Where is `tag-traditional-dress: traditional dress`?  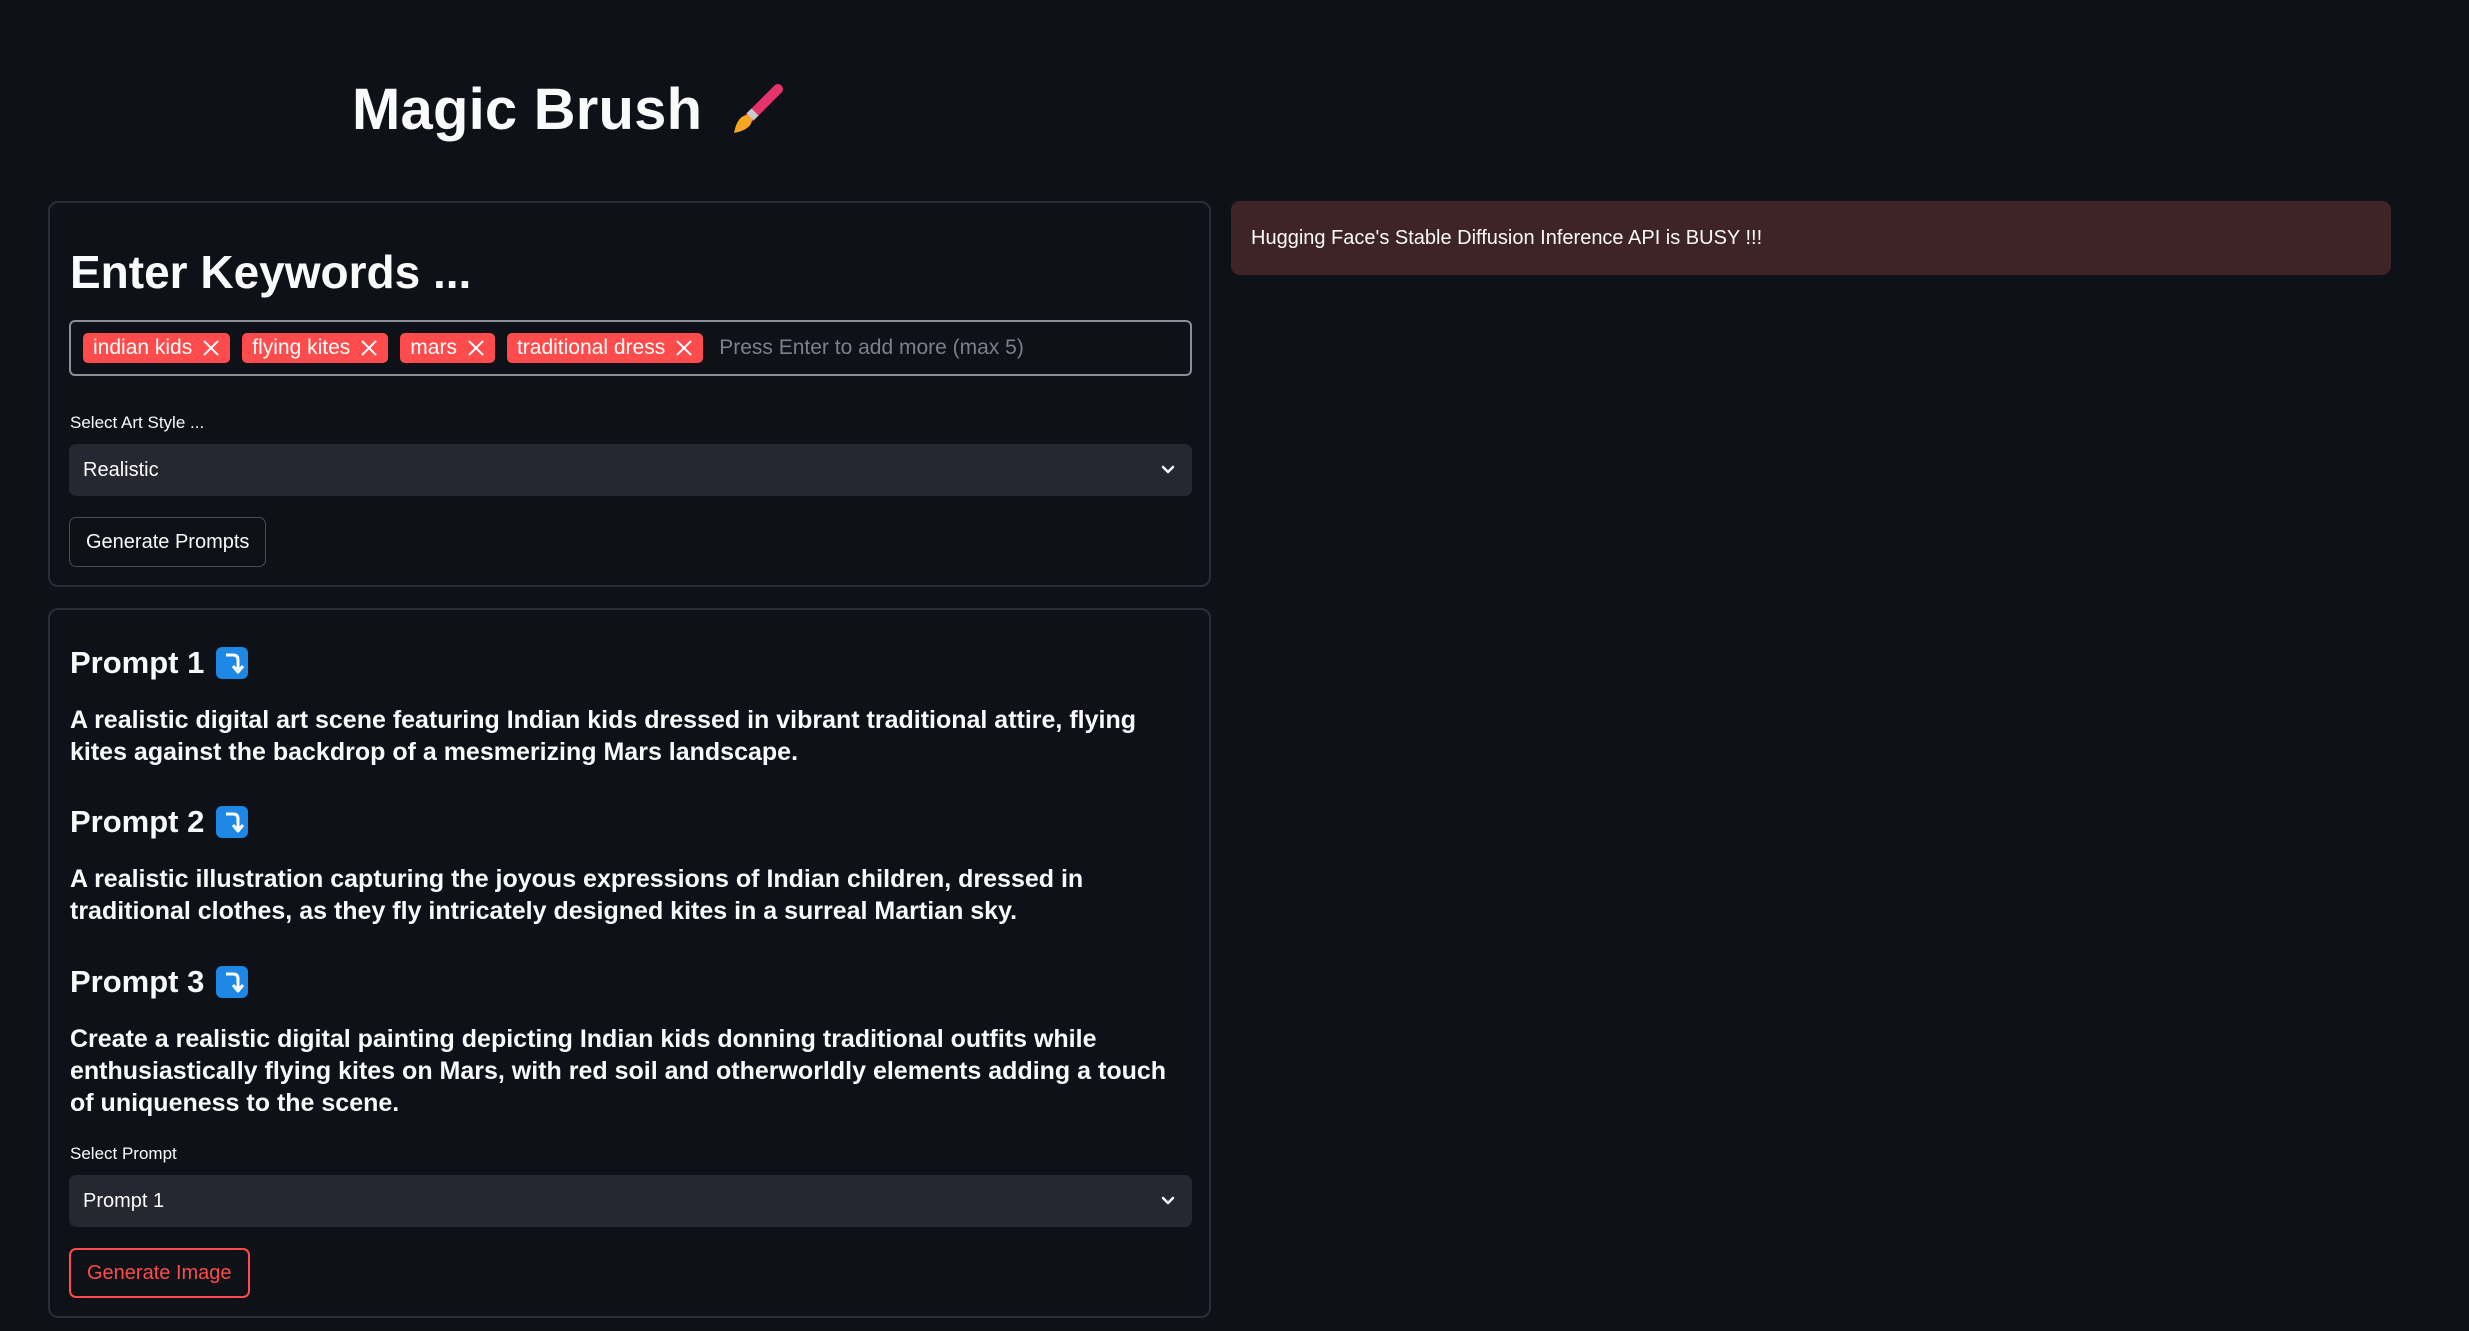 tag-traditional-dress: traditional dress is located at coordinates (605, 348).